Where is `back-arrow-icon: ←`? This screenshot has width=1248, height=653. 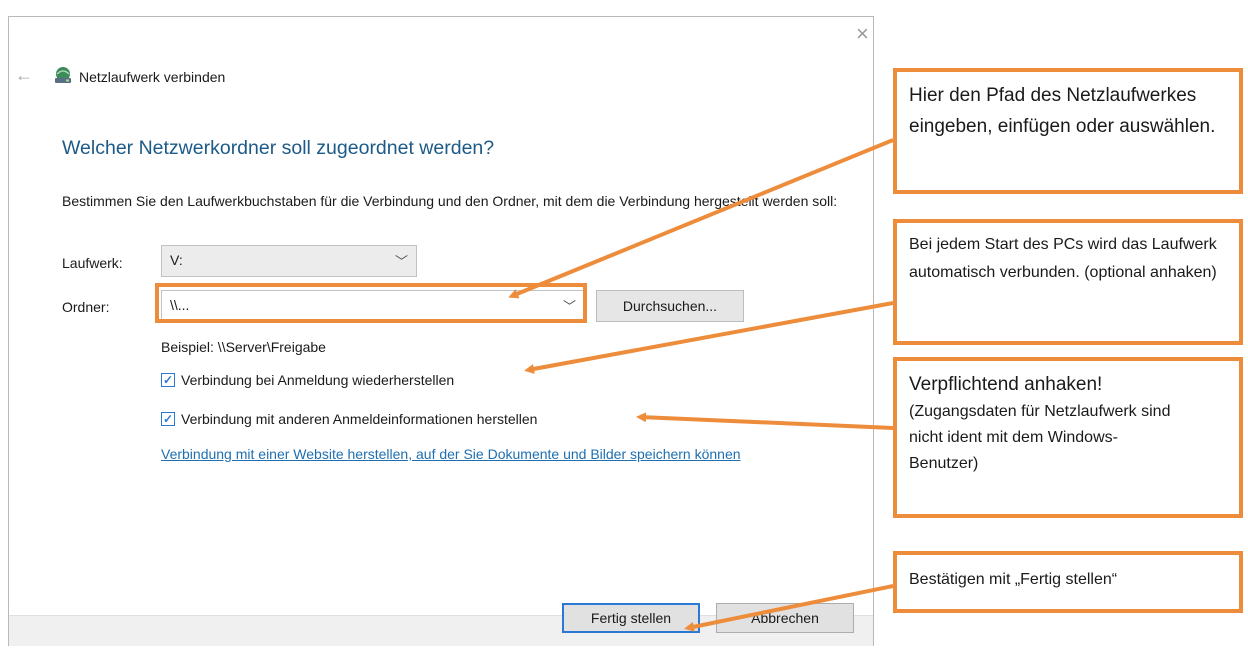 back-arrow-icon: ← is located at coordinates (24, 75).